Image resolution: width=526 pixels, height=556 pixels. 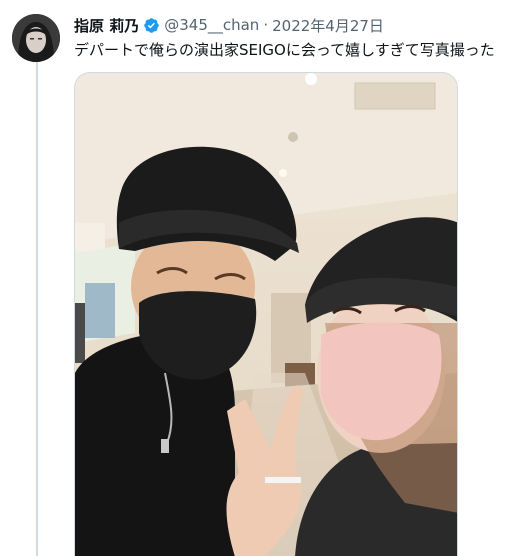 I want to click on tweet-date: 2022年4月27日, so click(x=328, y=25).